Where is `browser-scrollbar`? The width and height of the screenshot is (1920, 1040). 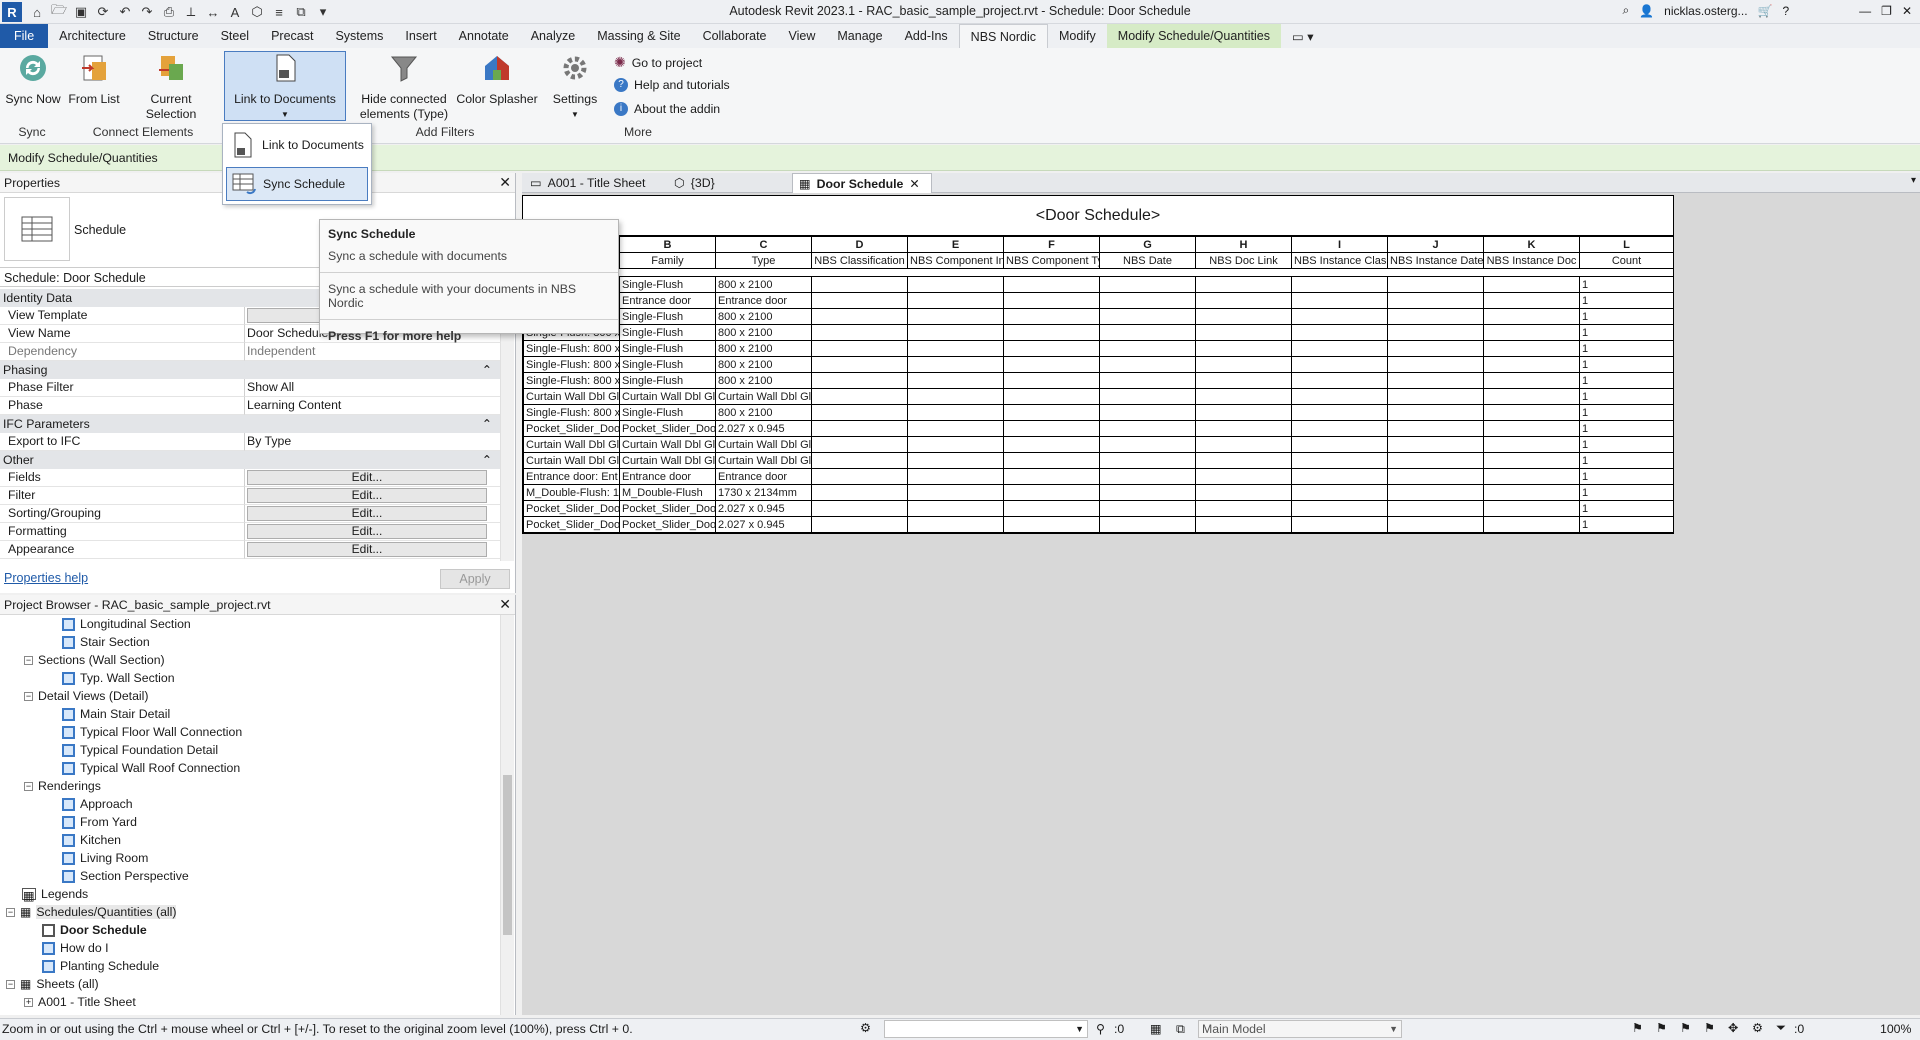
browser-scrollbar is located at coordinates (507, 815).